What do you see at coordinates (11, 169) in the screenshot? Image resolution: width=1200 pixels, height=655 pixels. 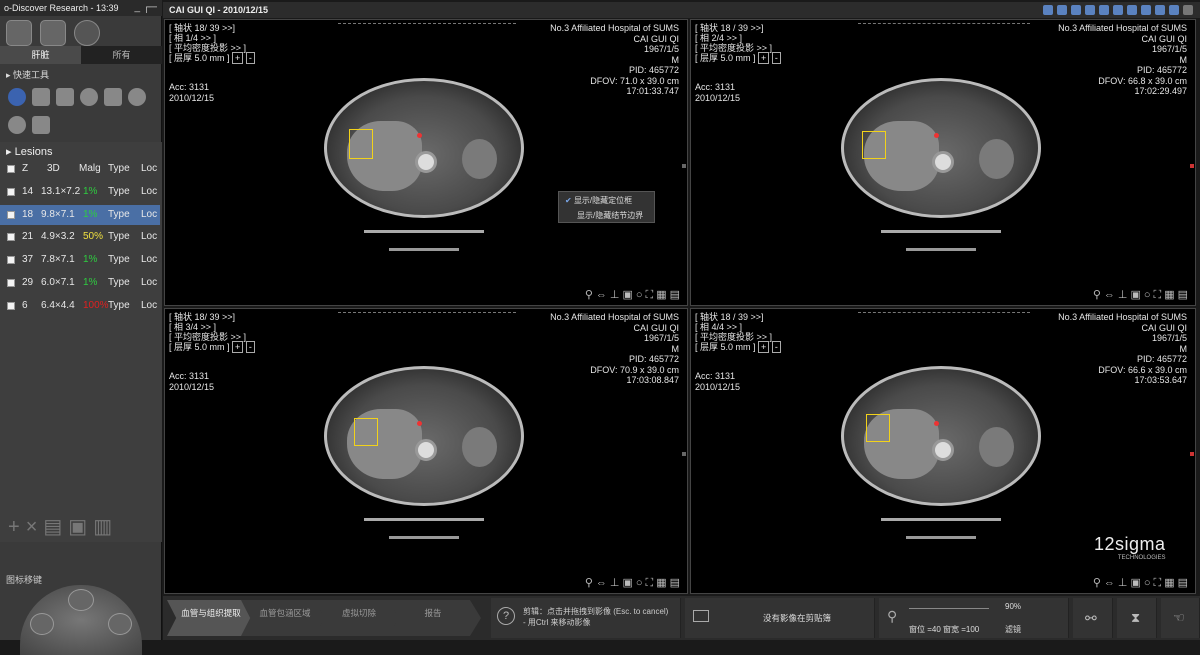 I see `select-all-checkbox` at bounding box center [11, 169].